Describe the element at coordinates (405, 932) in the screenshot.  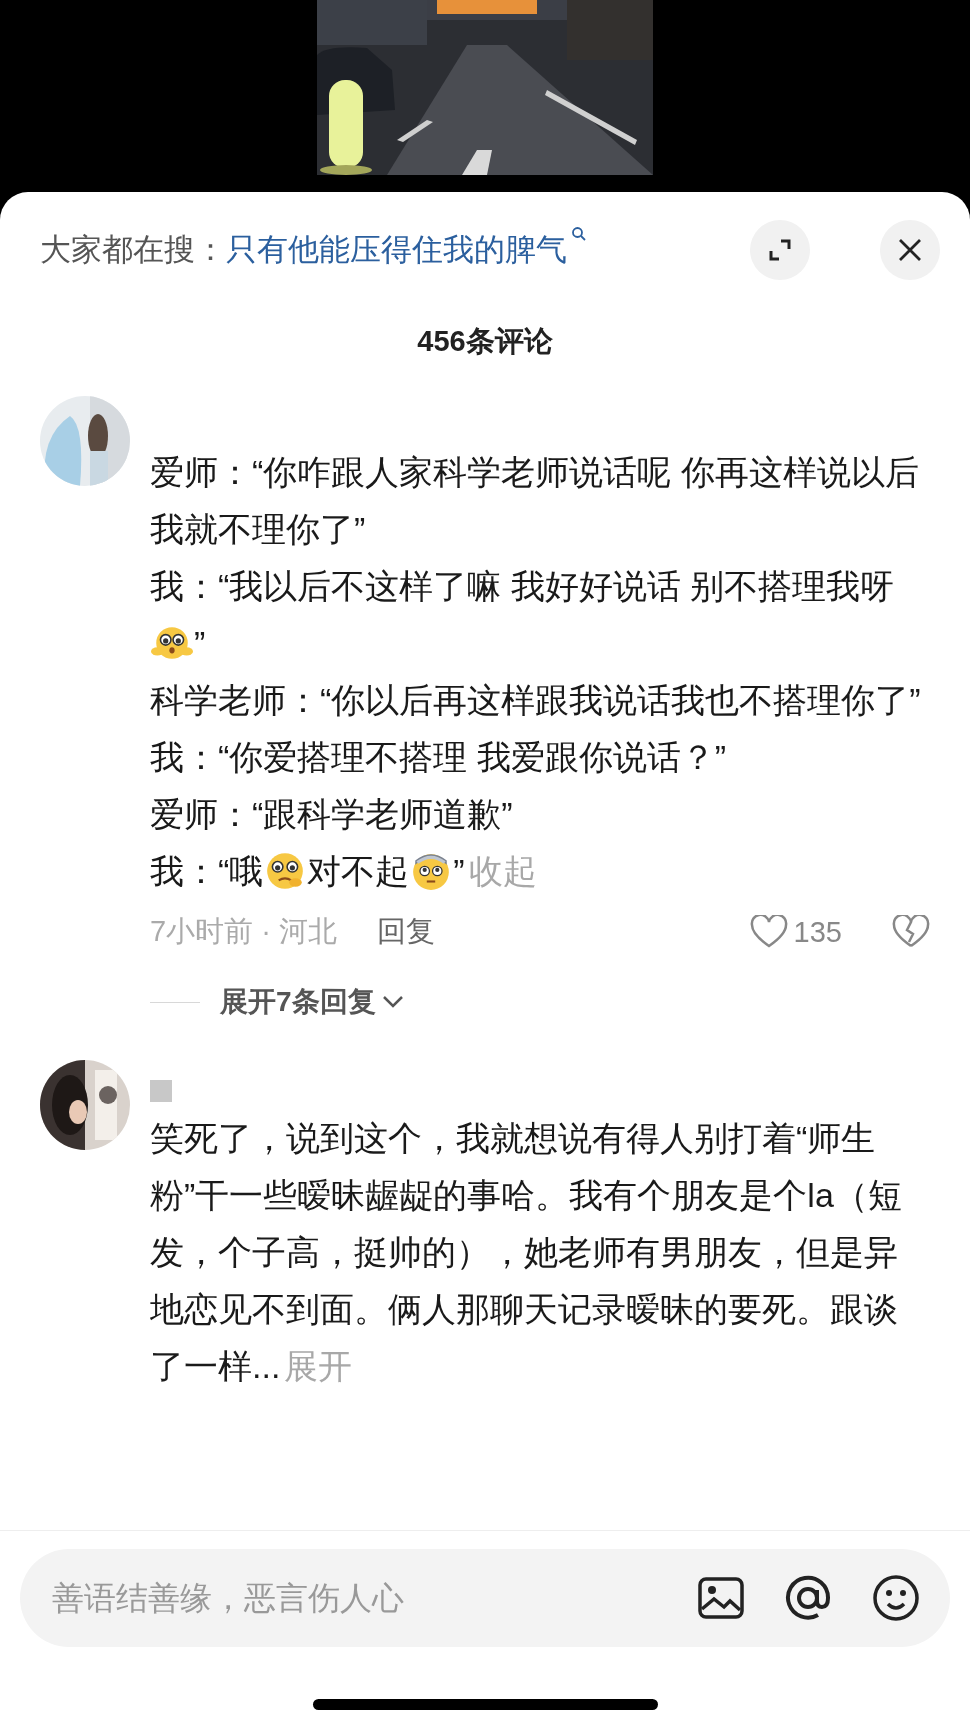
I see `reply-link: 回复` at that location.